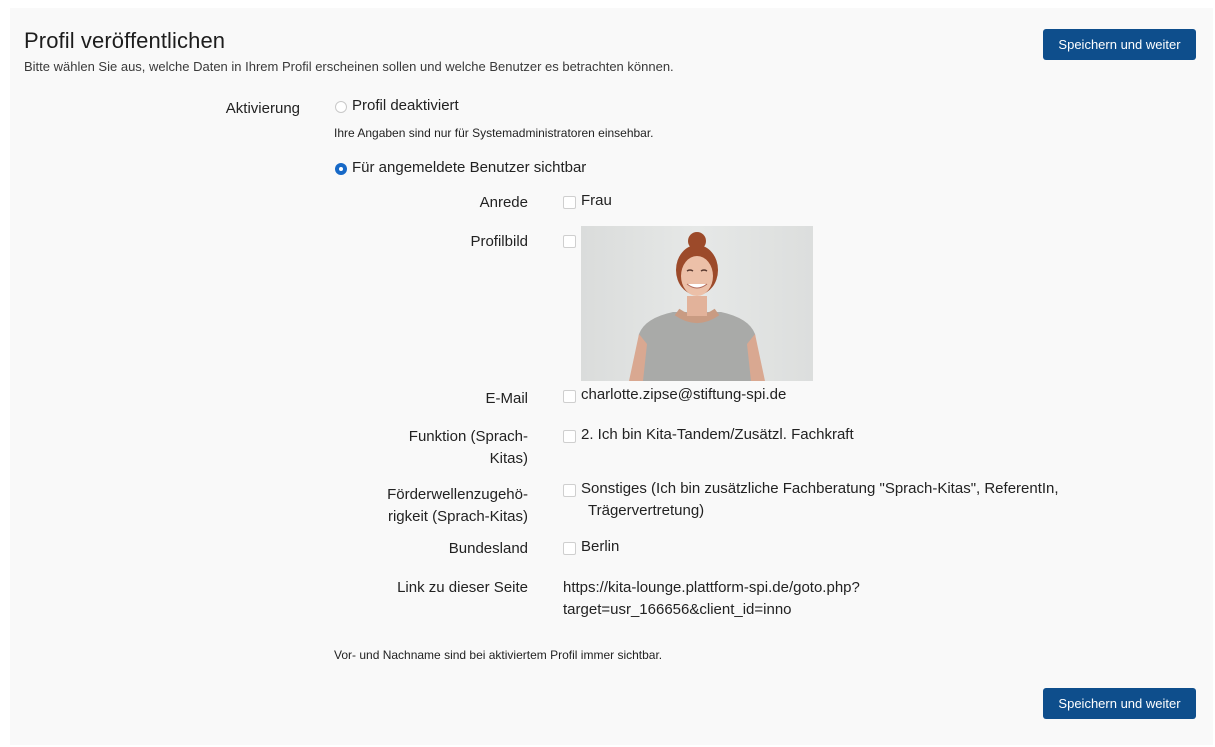 The image size is (1215, 747). Describe the element at coordinates (341, 107) in the screenshot. I see `radio-profile-disabled` at that location.